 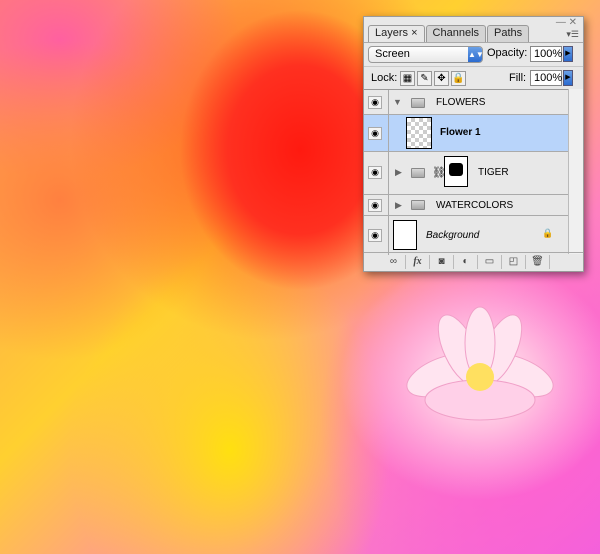 What do you see at coordinates (407, 78) in the screenshot?
I see `lock-transparent-icon: ▦` at bounding box center [407, 78].